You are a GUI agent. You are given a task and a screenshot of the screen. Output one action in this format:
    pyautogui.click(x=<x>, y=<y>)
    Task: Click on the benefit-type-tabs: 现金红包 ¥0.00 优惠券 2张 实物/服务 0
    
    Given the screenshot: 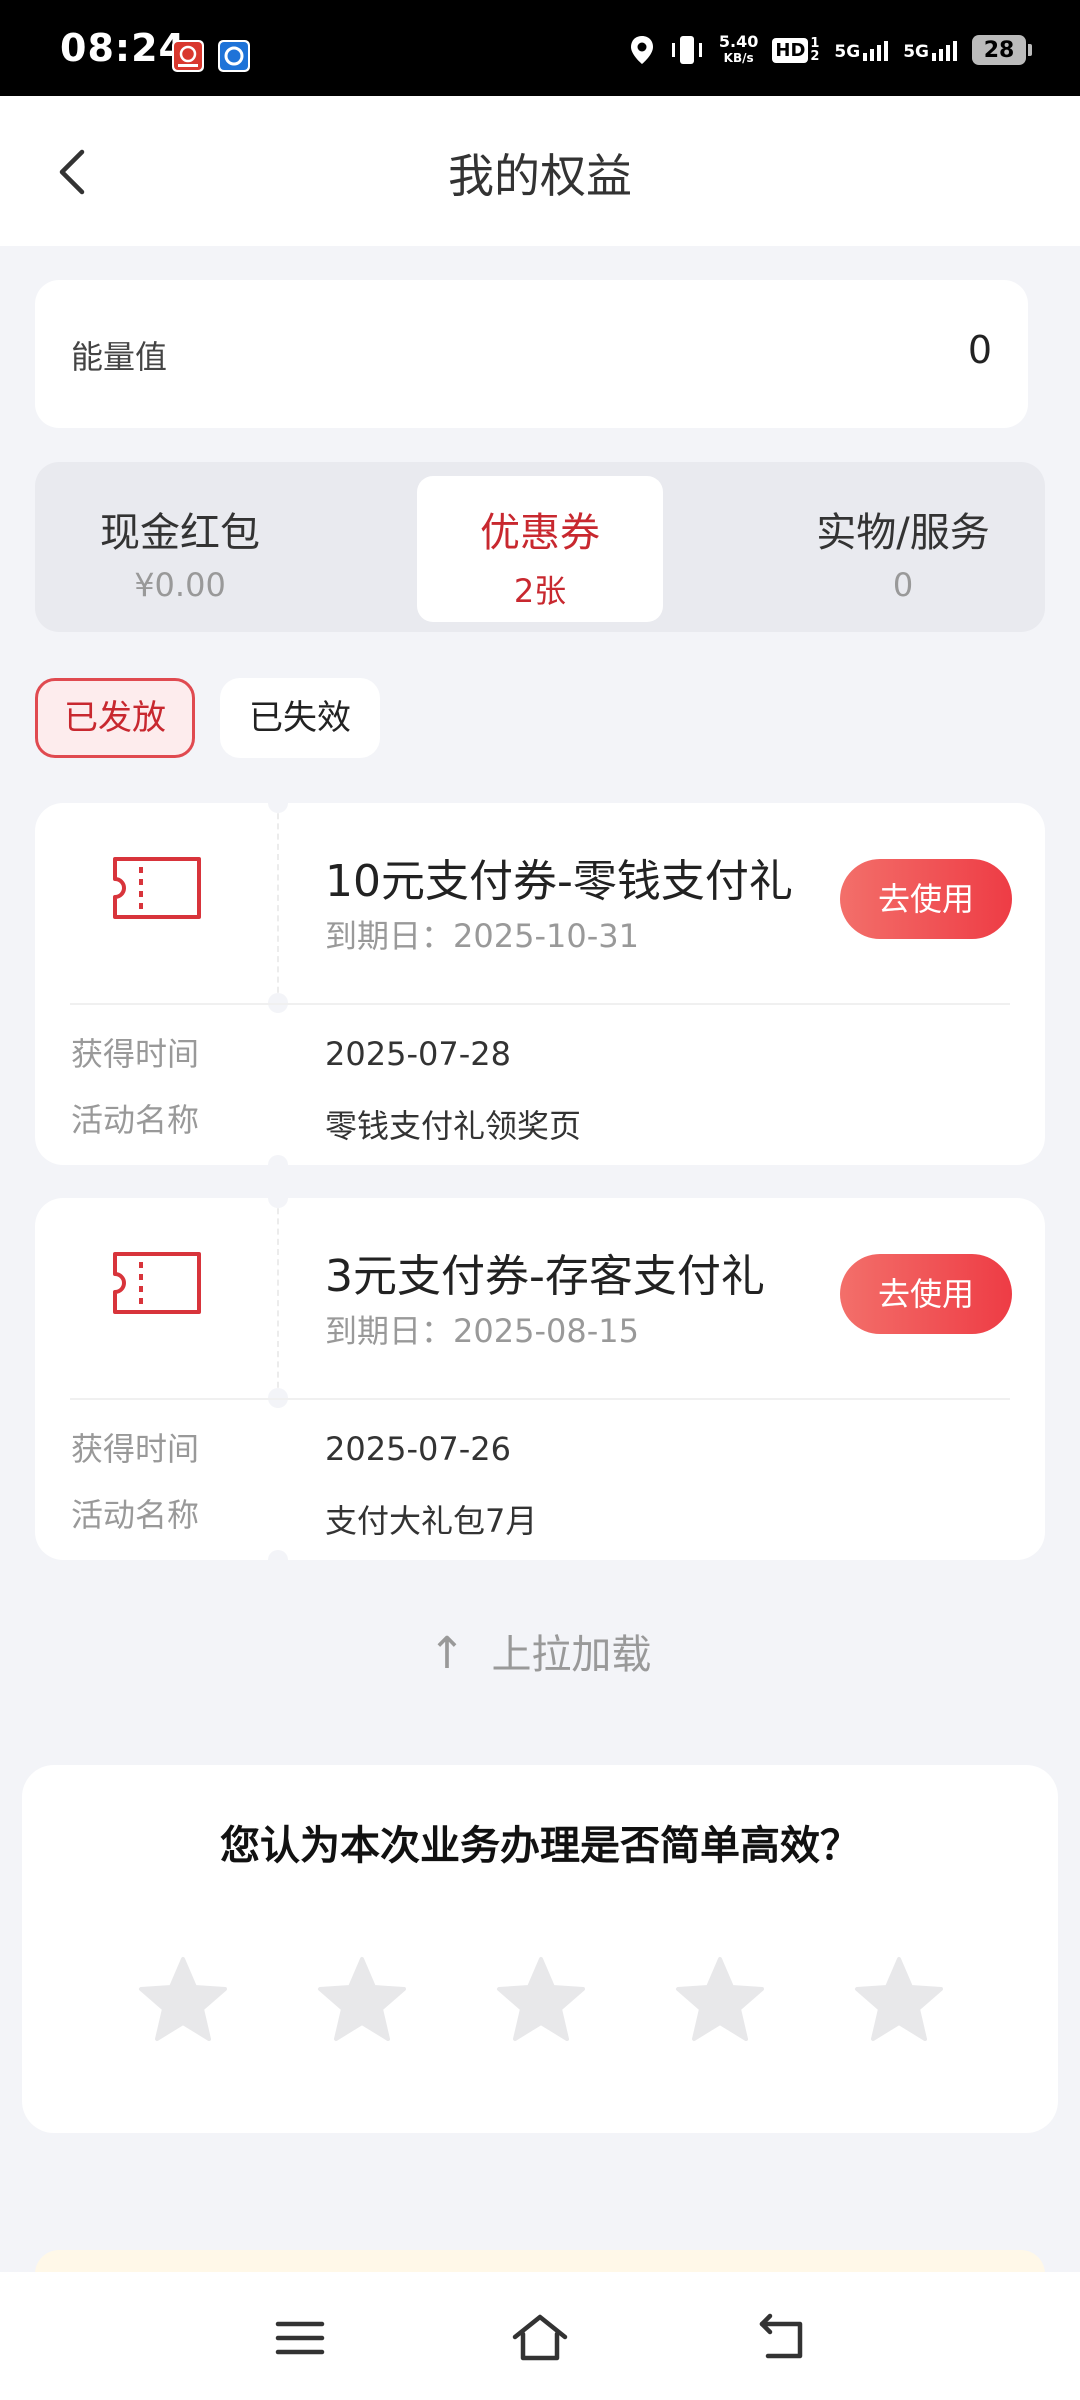 What is the action you would take?
    pyautogui.click(x=540, y=547)
    